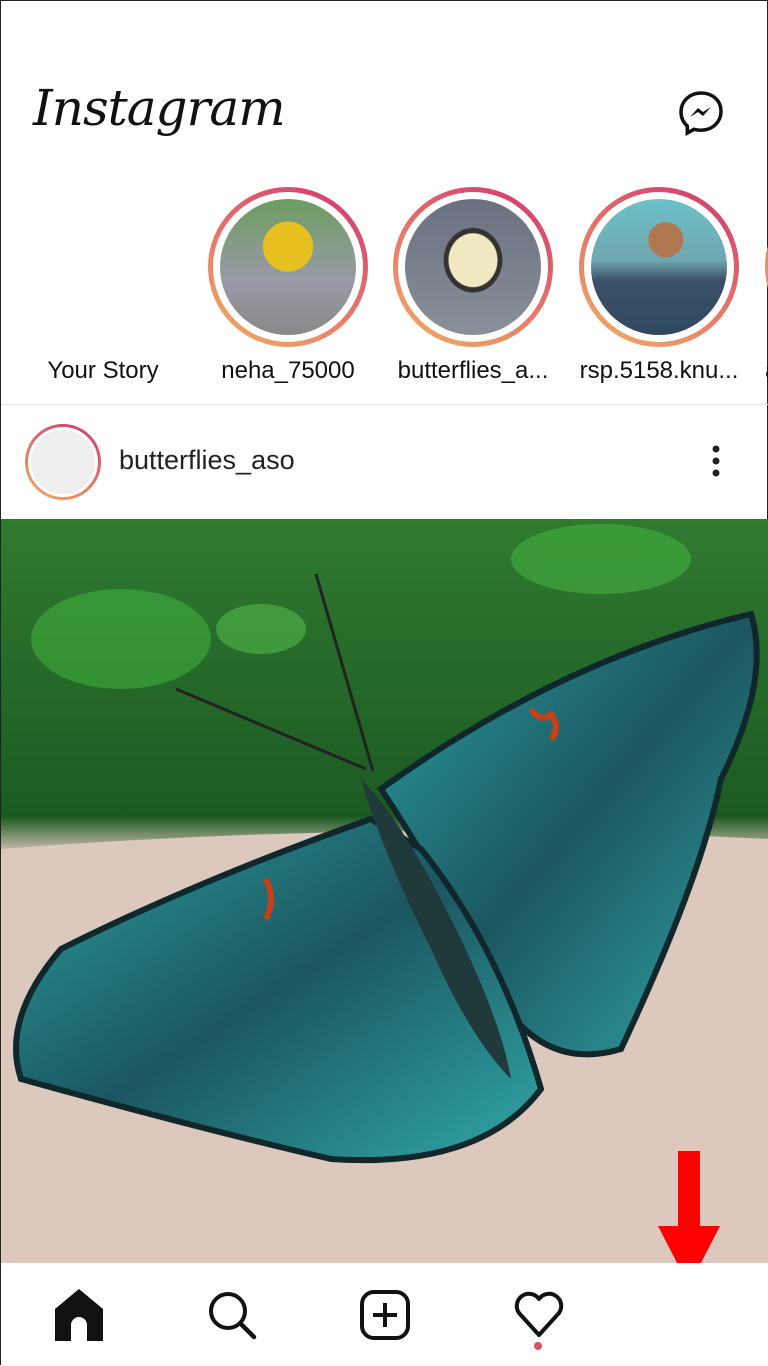 The height and width of the screenshot is (1366, 768). Describe the element at coordinates (207, 460) in the screenshot. I see `post-username: butterflies_aso` at that location.